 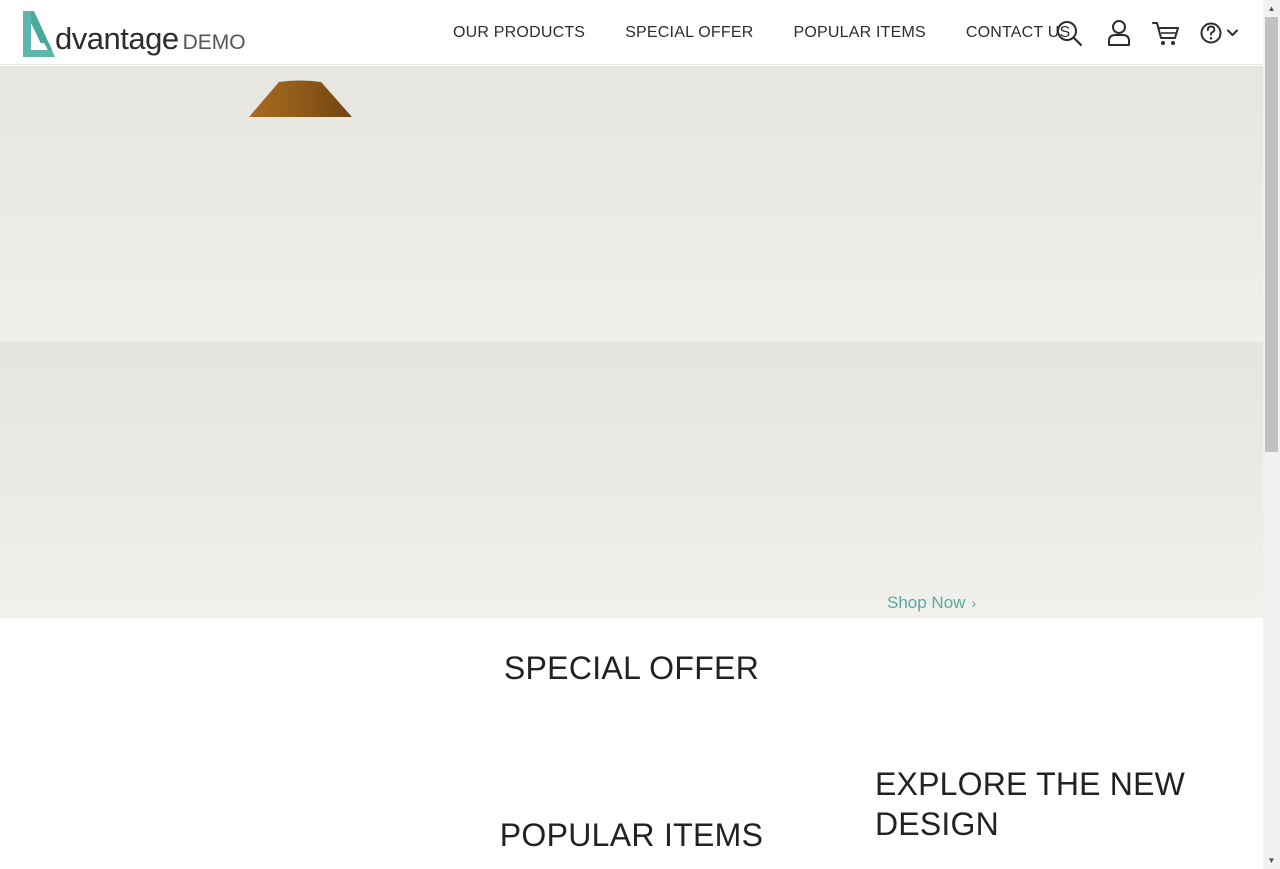 I want to click on popular-items-heading: POPULAR ITEMS, so click(x=631, y=835).